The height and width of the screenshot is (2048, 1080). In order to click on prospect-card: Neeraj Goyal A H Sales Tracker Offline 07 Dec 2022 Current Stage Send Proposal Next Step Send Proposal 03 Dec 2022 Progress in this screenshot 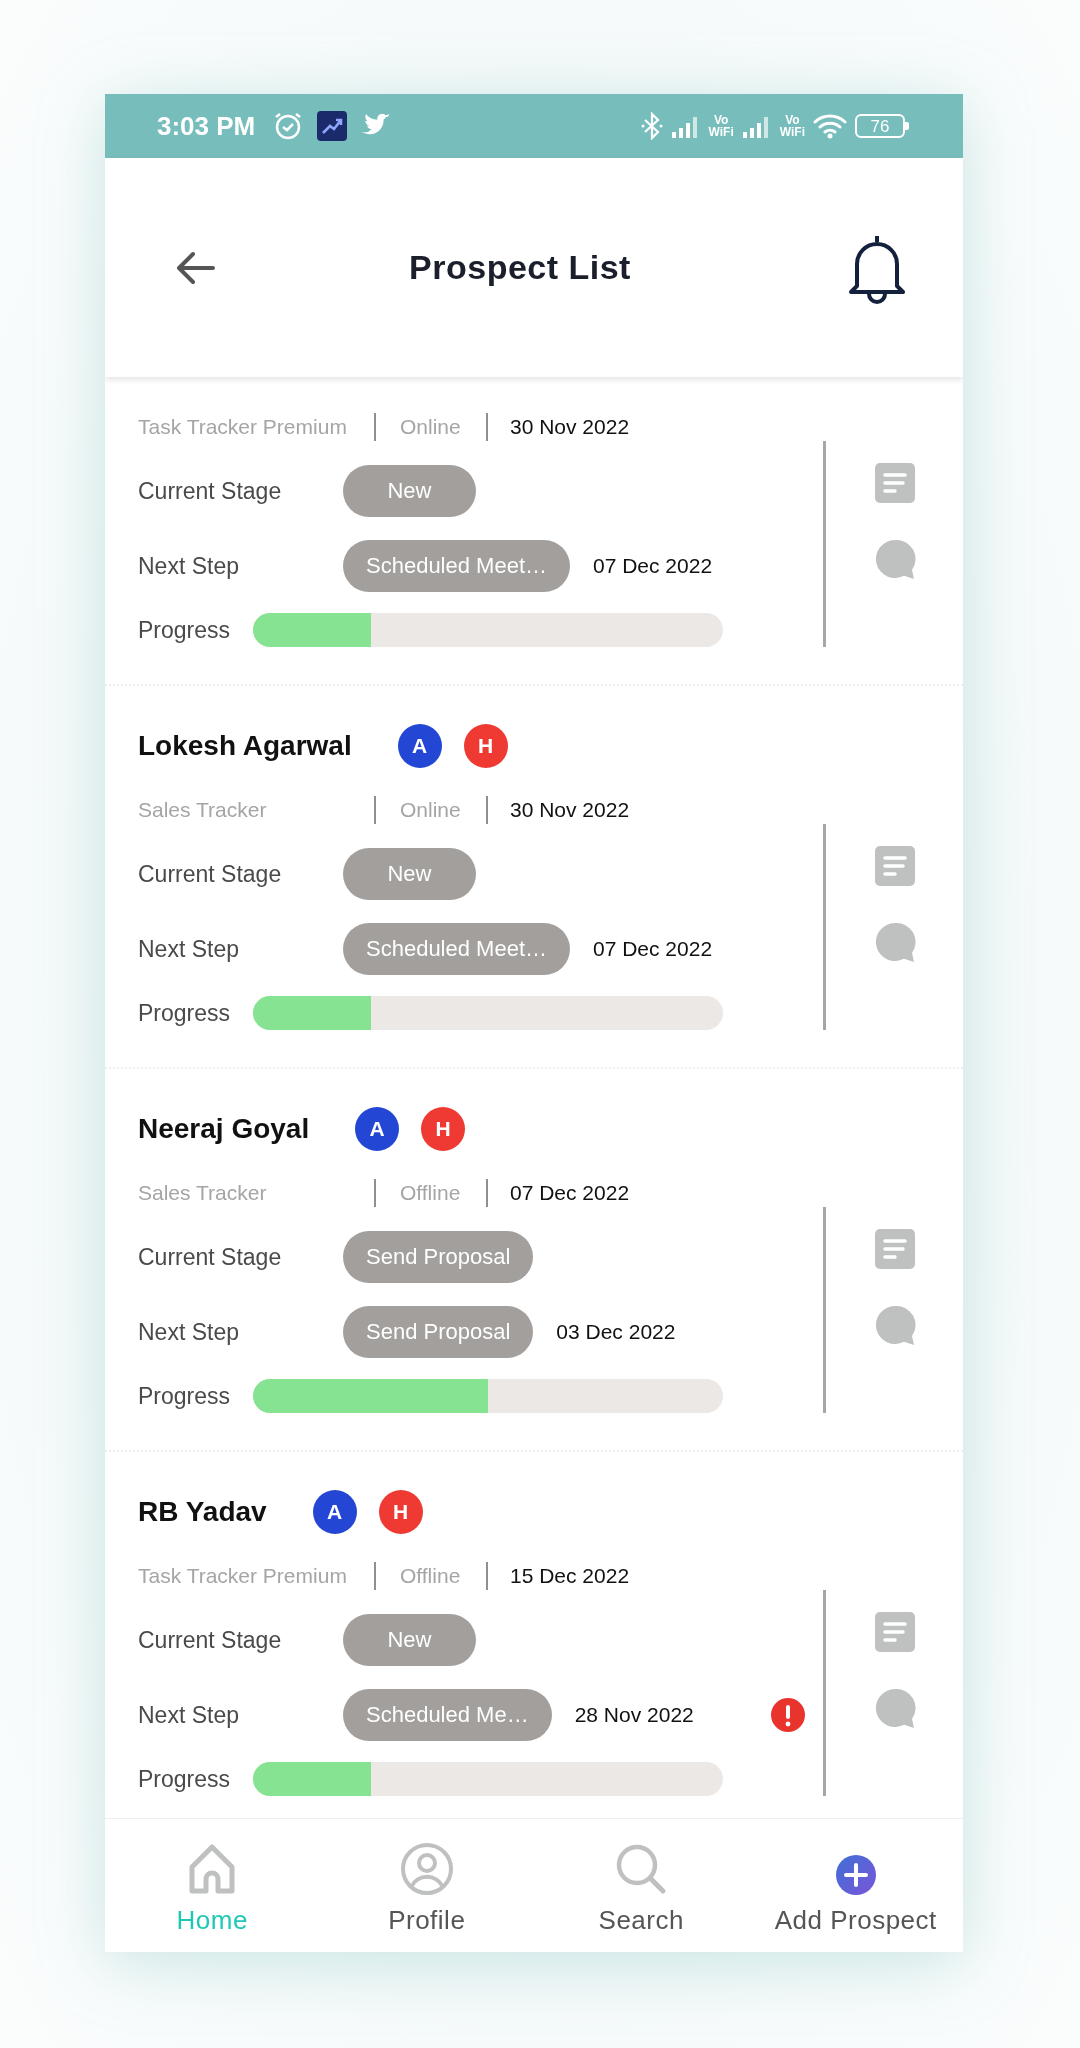, I will do `click(534, 1260)`.